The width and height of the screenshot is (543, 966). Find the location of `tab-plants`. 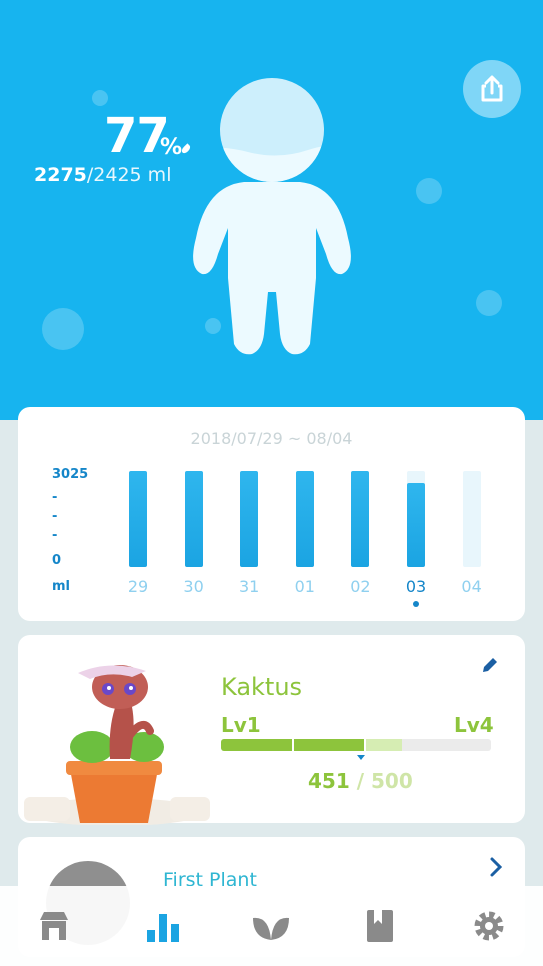

tab-plants is located at coordinates (271, 926).